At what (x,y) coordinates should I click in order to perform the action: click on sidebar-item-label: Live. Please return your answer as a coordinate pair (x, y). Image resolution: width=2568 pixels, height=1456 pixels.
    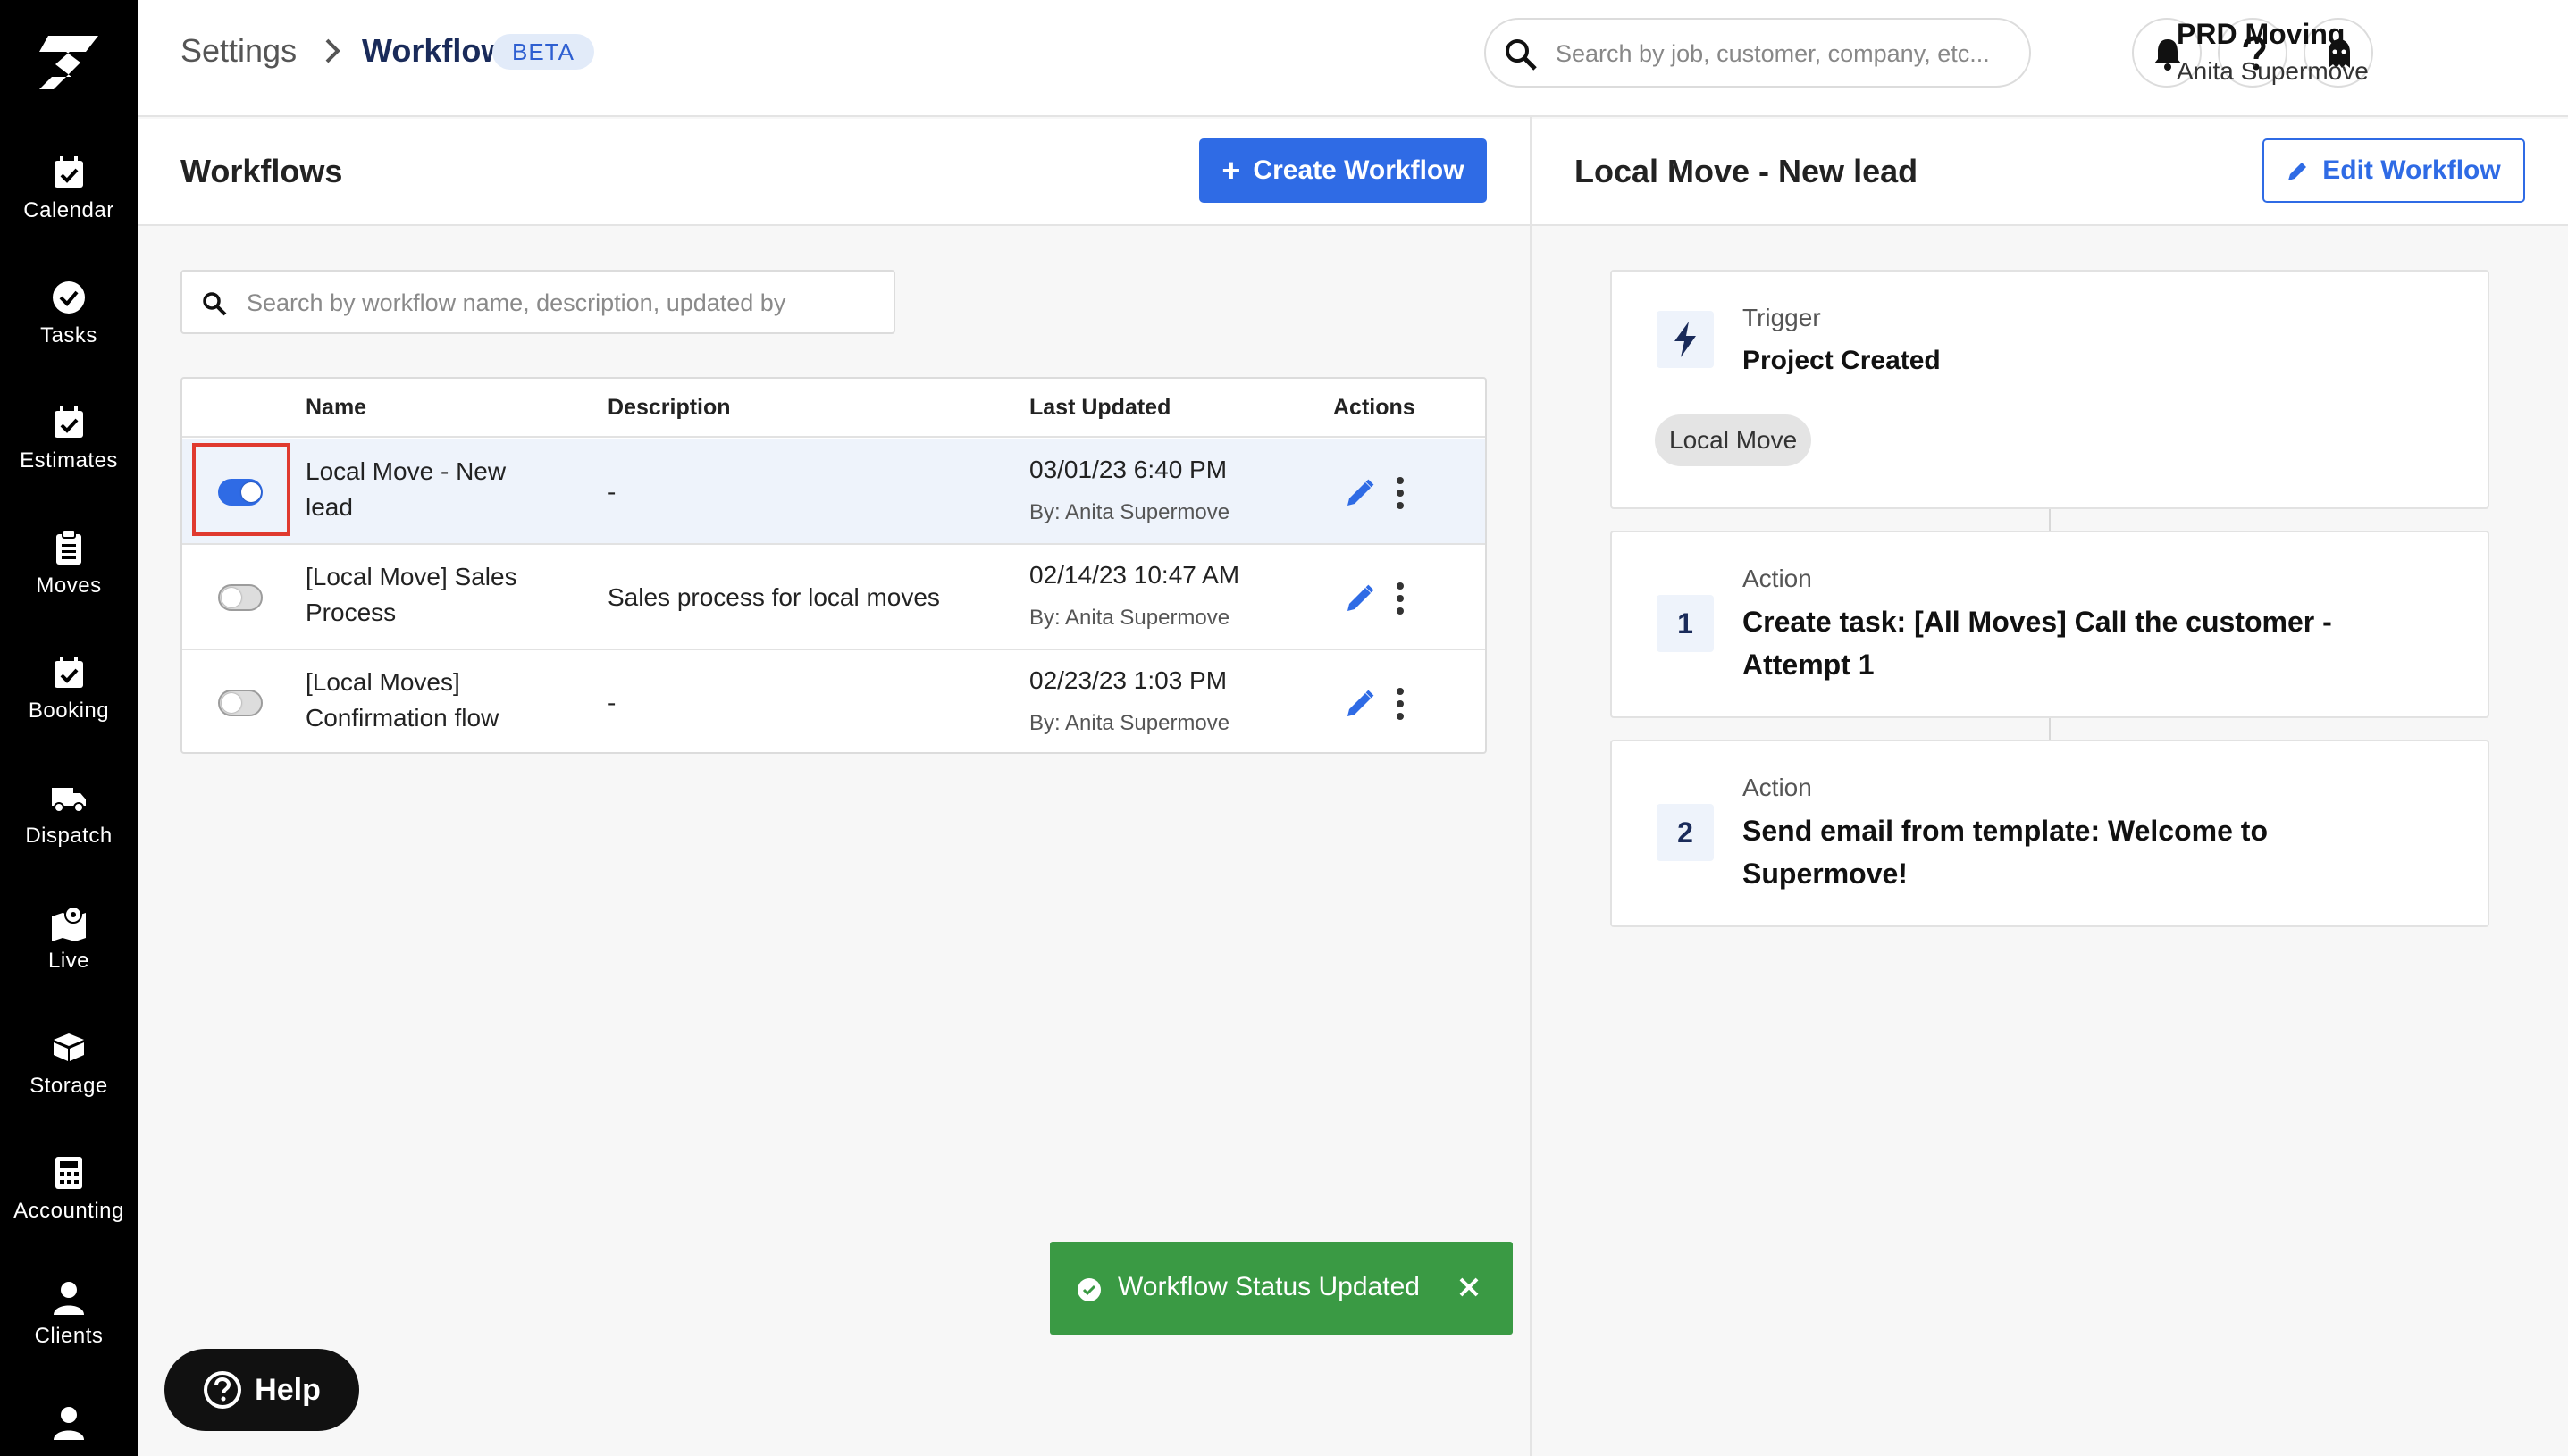
    Looking at the image, I should click on (68, 961).